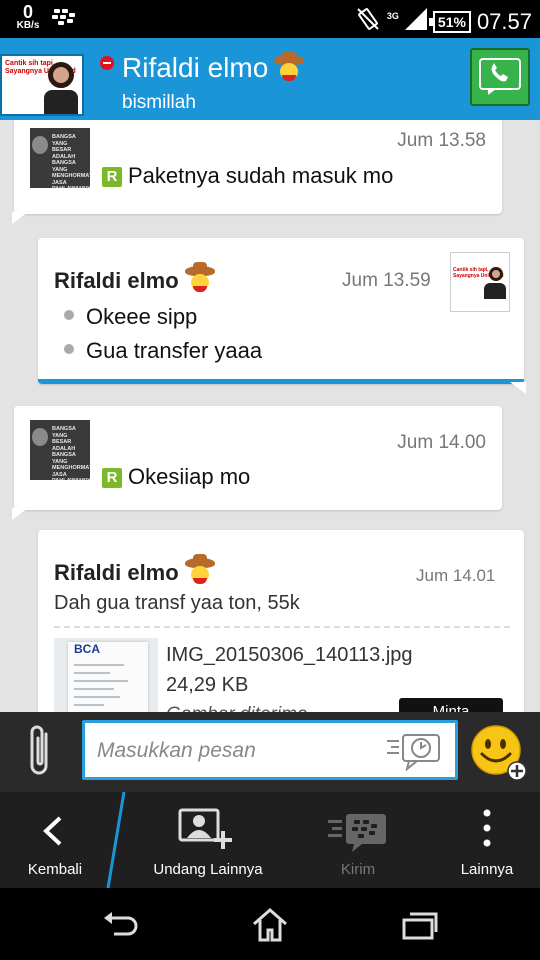  What do you see at coordinates (207, 685) in the screenshot?
I see `file-size: 24,29 KB` at bounding box center [207, 685].